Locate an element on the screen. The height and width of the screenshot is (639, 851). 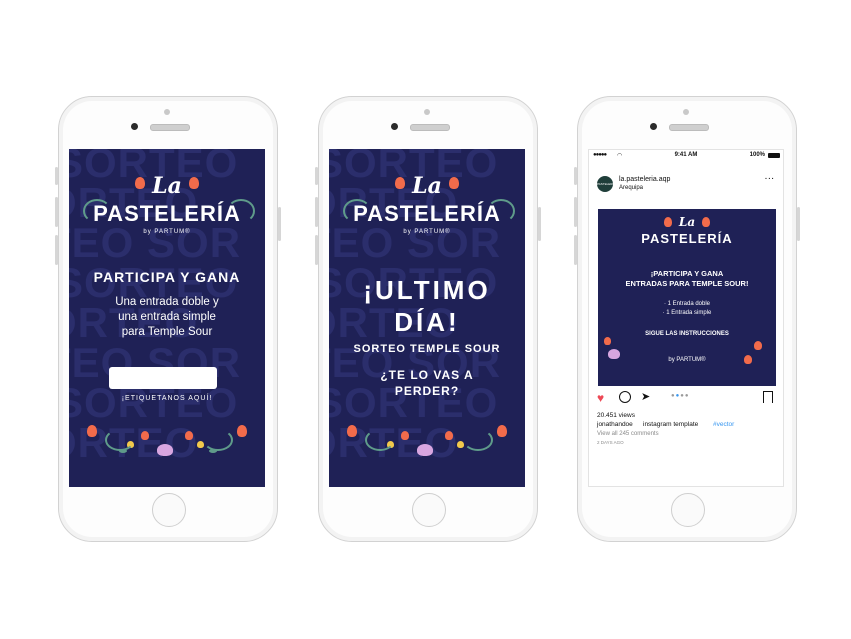
big-headline-line-2: DÍA! is located at coordinates (427, 322).